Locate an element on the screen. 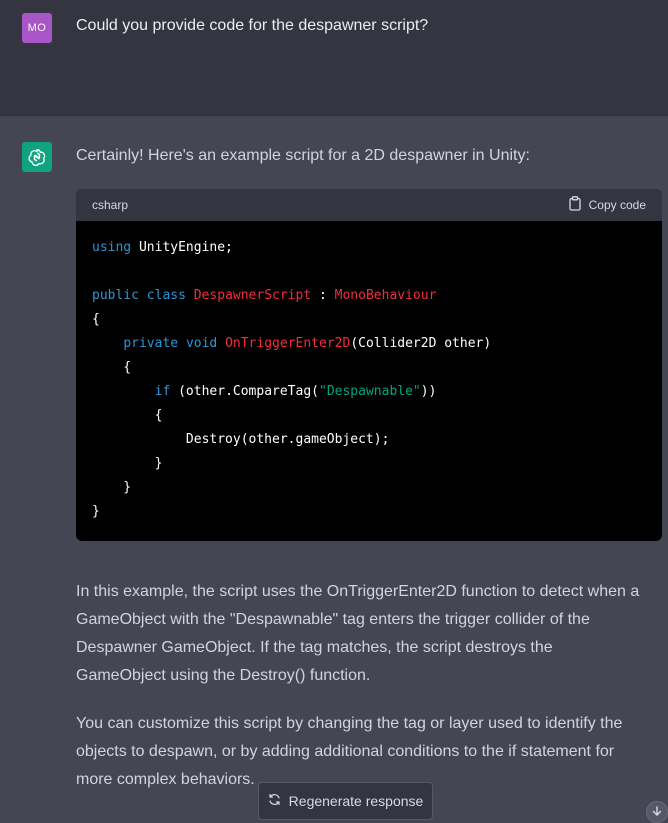  copy-code-button: Copy code is located at coordinates (607, 205).